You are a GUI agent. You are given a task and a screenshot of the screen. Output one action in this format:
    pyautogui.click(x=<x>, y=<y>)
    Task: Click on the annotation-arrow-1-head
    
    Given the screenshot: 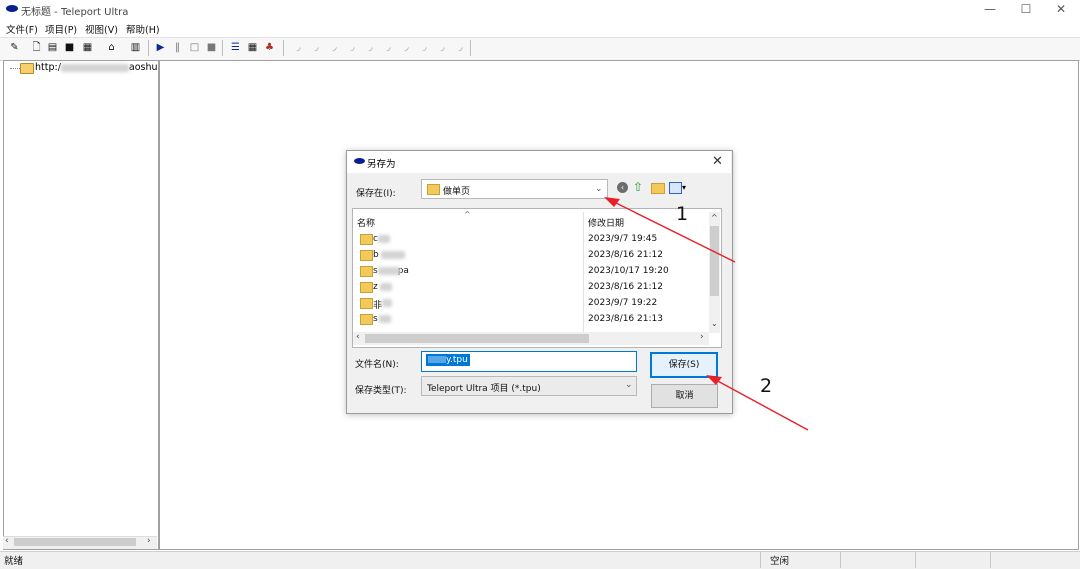 What is the action you would take?
    pyautogui.click(x=612, y=202)
    